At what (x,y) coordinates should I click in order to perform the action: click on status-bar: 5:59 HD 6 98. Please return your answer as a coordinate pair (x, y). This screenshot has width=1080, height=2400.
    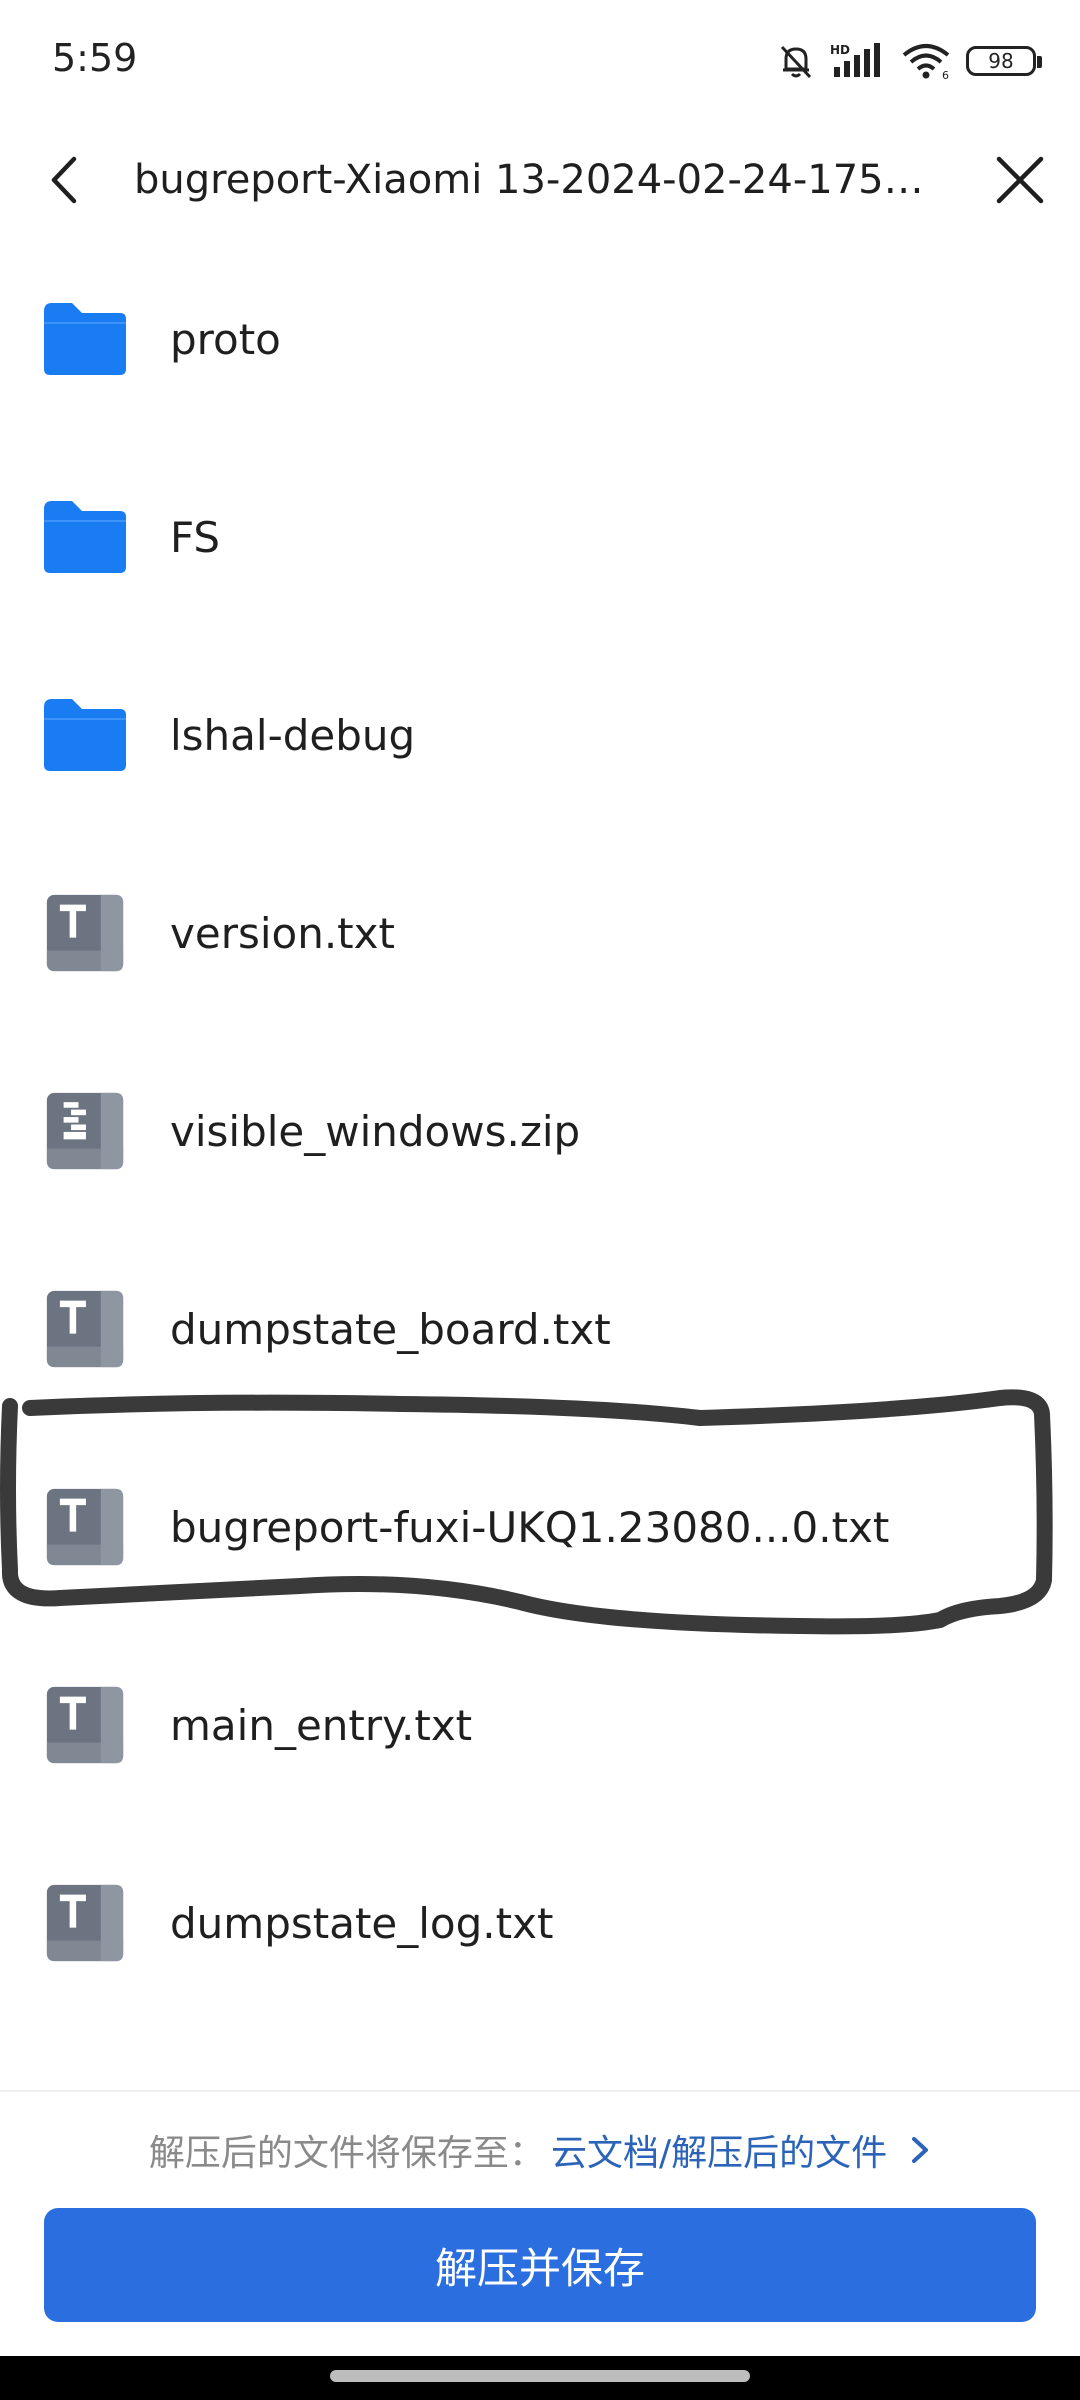
    Looking at the image, I should click on (540, 60).